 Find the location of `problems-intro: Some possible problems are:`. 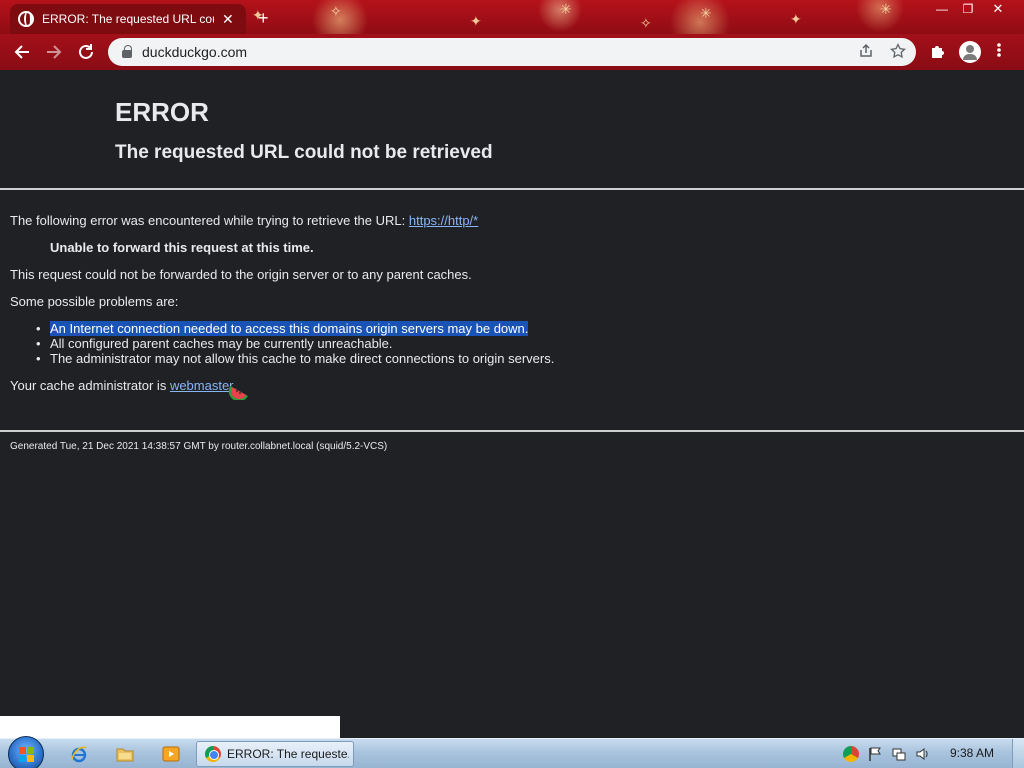

problems-intro: Some possible problems are: is located at coordinates (94, 301).